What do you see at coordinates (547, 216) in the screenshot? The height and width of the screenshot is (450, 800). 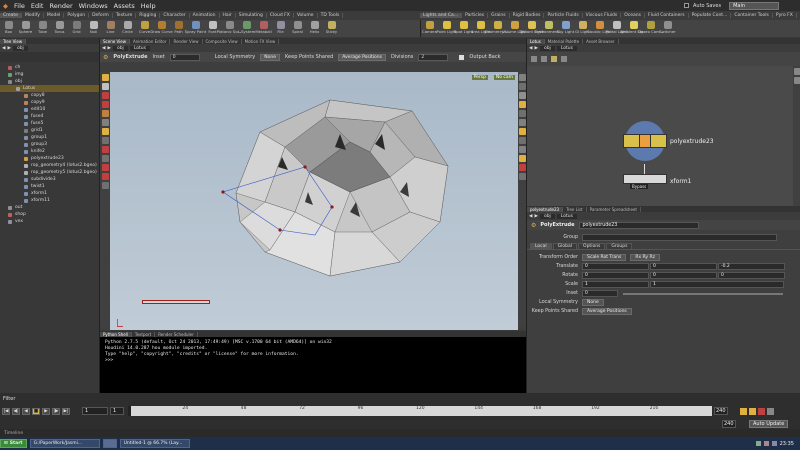 I see `param-path-obj: obj` at bounding box center [547, 216].